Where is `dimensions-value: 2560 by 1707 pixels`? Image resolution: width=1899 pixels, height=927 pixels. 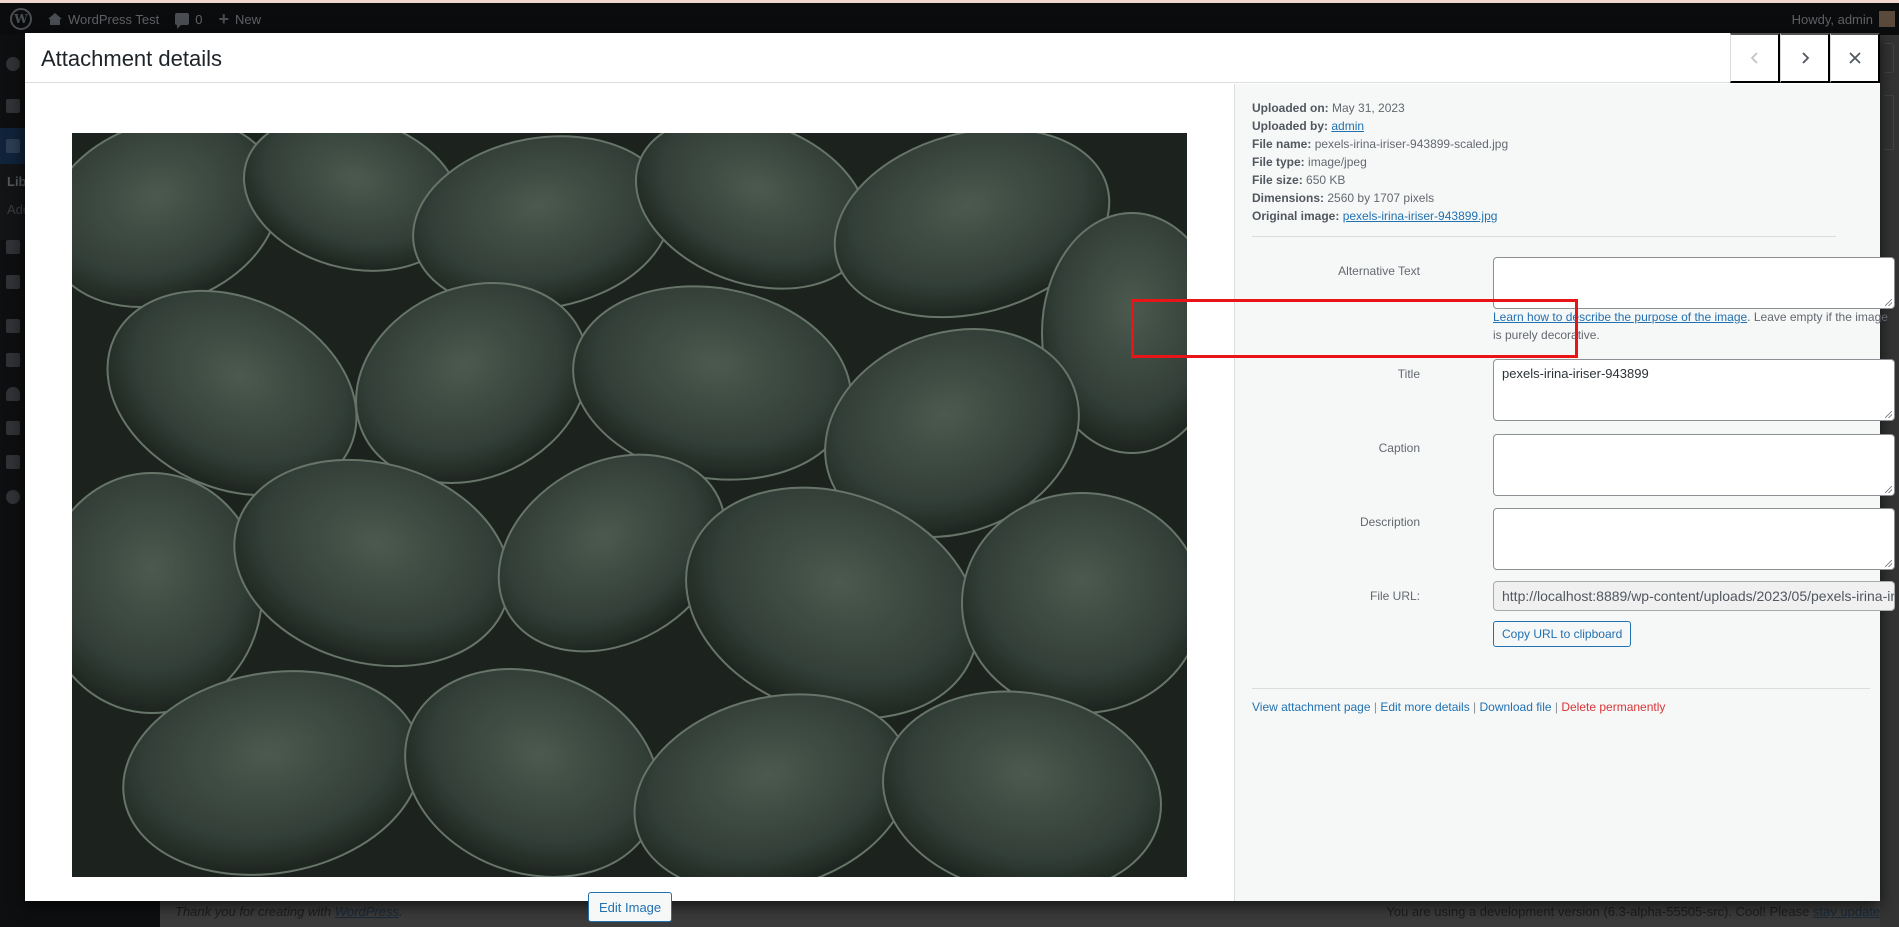 dimensions-value: 2560 by 1707 pixels is located at coordinates (1381, 198).